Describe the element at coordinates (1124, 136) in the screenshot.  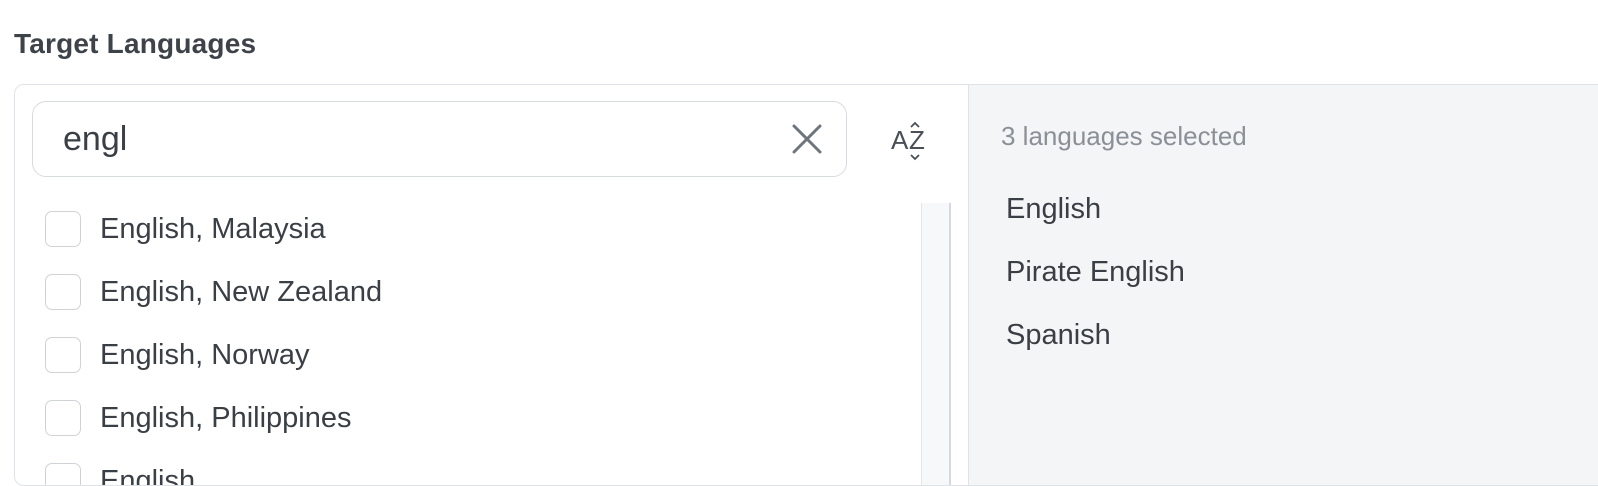
I see `selected-count: 3 languages selected` at that location.